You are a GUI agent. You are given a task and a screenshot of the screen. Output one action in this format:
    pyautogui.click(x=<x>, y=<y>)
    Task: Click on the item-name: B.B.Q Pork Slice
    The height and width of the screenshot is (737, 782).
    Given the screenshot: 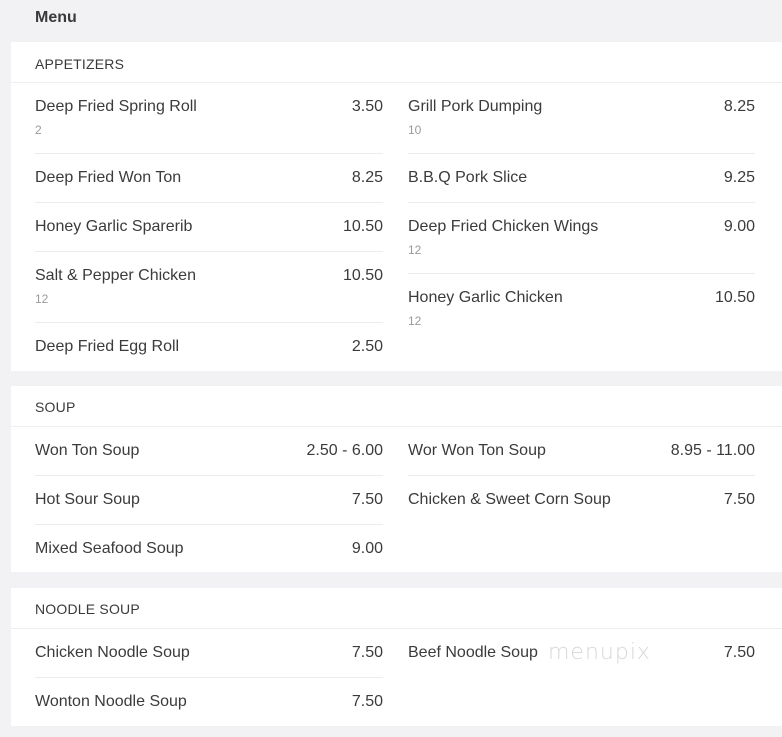 What is the action you would take?
    pyautogui.click(x=468, y=177)
    